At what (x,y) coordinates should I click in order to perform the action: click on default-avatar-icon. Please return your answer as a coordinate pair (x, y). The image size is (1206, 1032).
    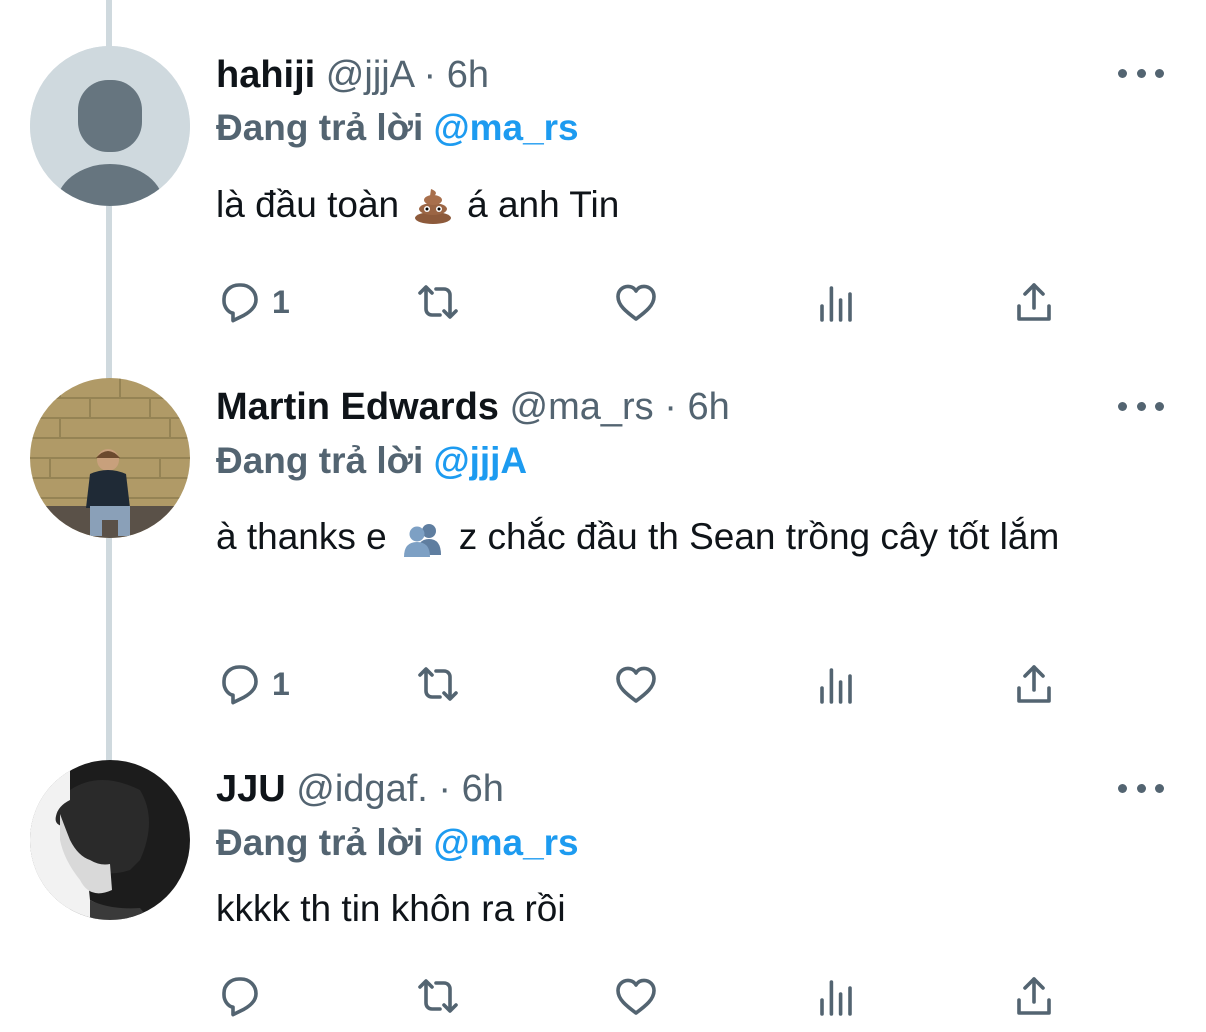
    Looking at the image, I should click on (110, 126).